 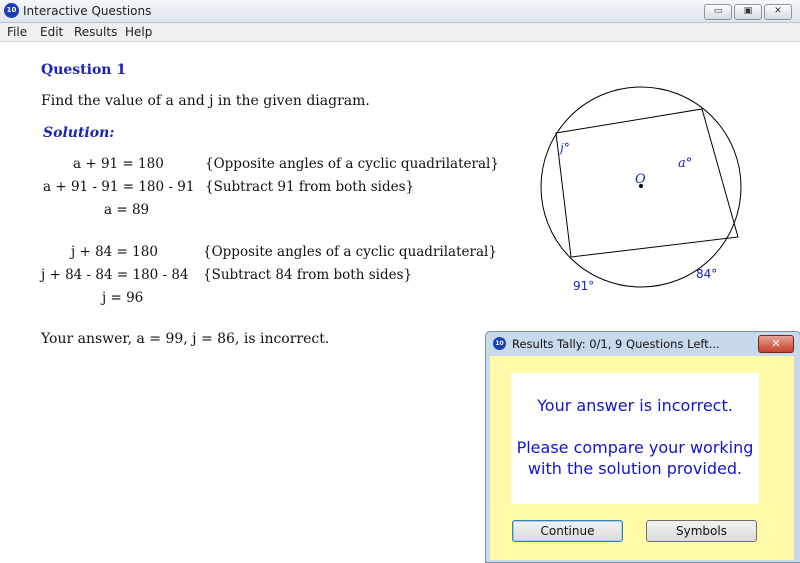 What do you see at coordinates (308, 275) in the screenshot?
I see `solution-j-reason-2: {Subtract 84 from both sides}` at bounding box center [308, 275].